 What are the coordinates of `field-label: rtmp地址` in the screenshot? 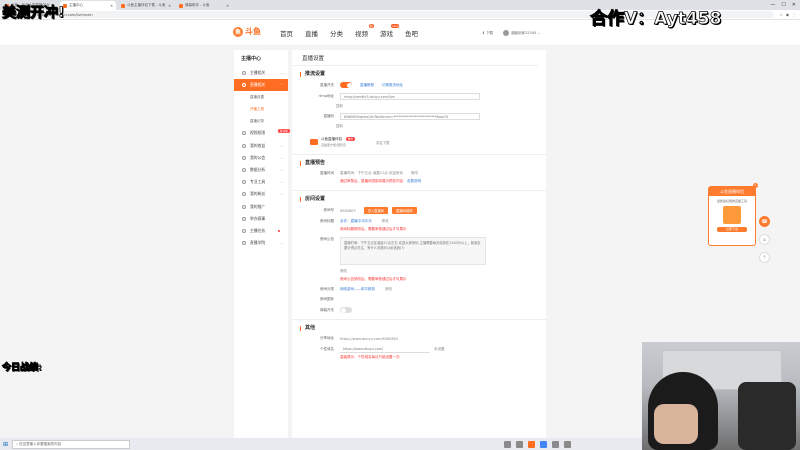 It's located at (326, 96).